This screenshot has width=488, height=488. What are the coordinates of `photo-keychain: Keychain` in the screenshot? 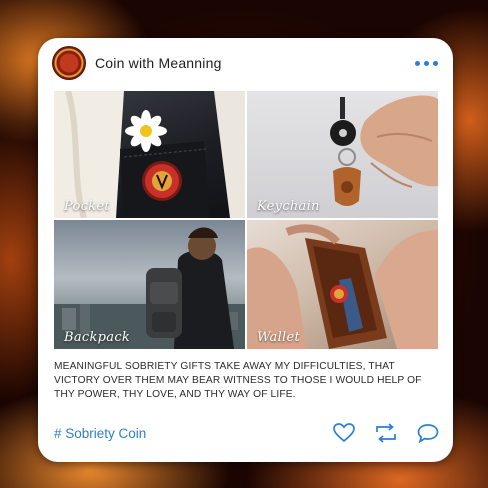 It's located at (342, 154).